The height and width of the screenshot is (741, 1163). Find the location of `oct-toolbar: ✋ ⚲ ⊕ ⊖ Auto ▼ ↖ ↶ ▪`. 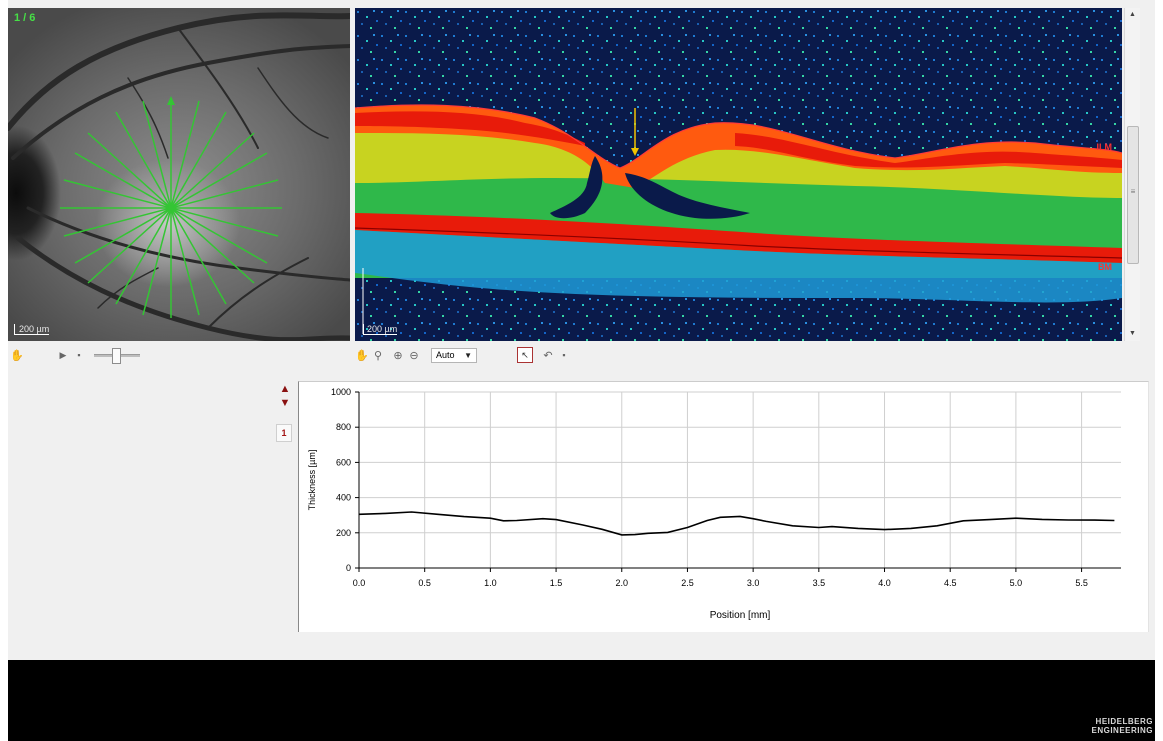

oct-toolbar: ✋ ⚲ ⊕ ⊖ Auto ▼ ↖ ↶ ▪ is located at coordinates (464, 355).